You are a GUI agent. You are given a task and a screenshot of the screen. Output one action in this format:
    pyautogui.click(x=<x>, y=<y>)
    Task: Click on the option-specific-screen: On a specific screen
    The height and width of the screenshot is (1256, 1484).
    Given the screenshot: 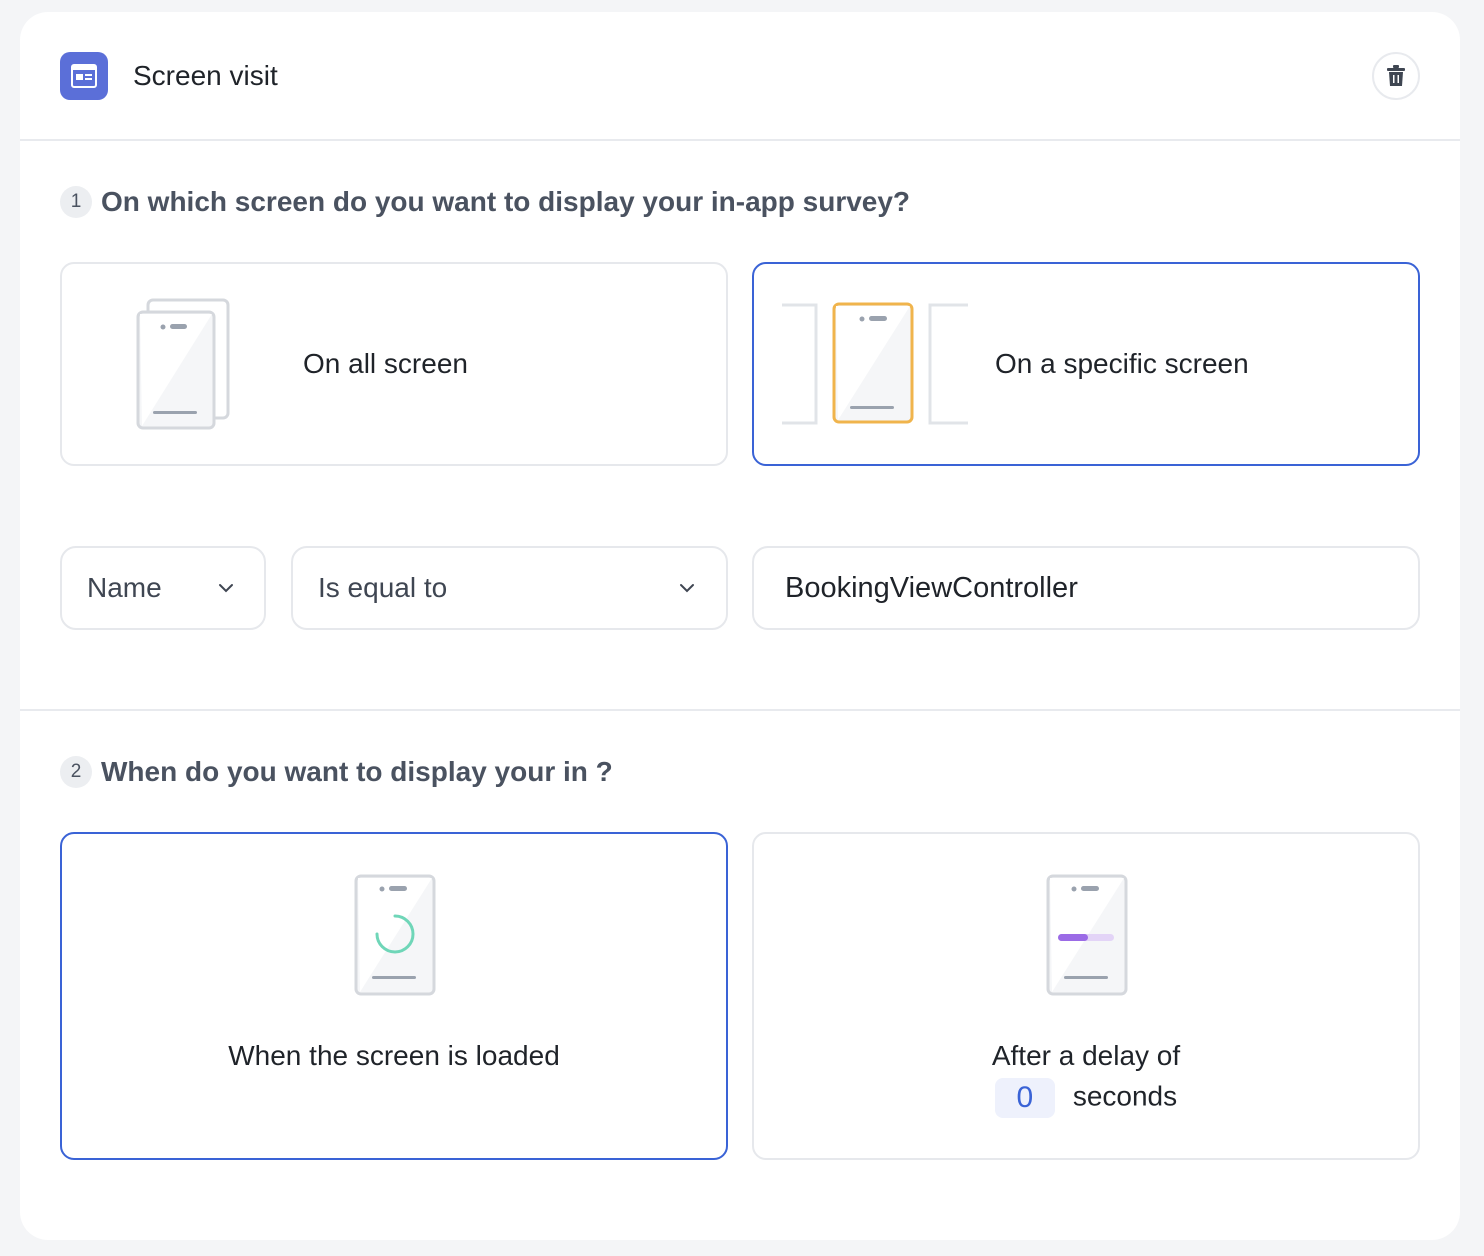 What is the action you would take?
    pyautogui.click(x=1086, y=364)
    